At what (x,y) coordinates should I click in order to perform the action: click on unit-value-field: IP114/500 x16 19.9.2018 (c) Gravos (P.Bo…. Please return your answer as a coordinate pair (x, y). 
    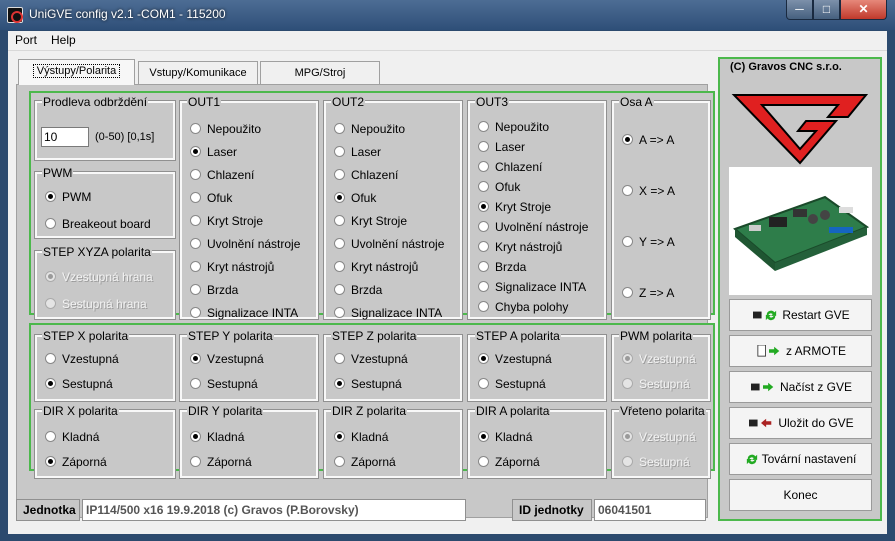
    Looking at the image, I should click on (274, 510).